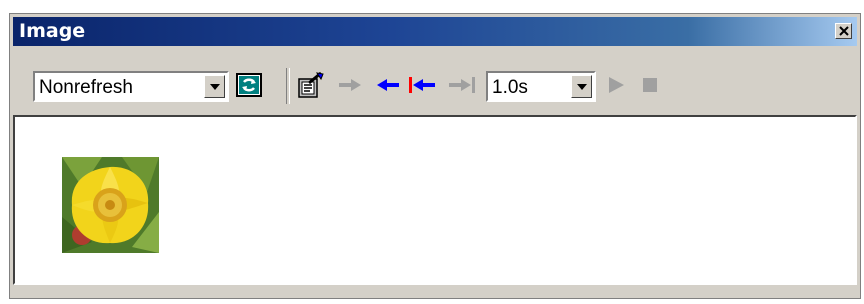 The image size is (864, 304). I want to click on play-icon, so click(616, 85).